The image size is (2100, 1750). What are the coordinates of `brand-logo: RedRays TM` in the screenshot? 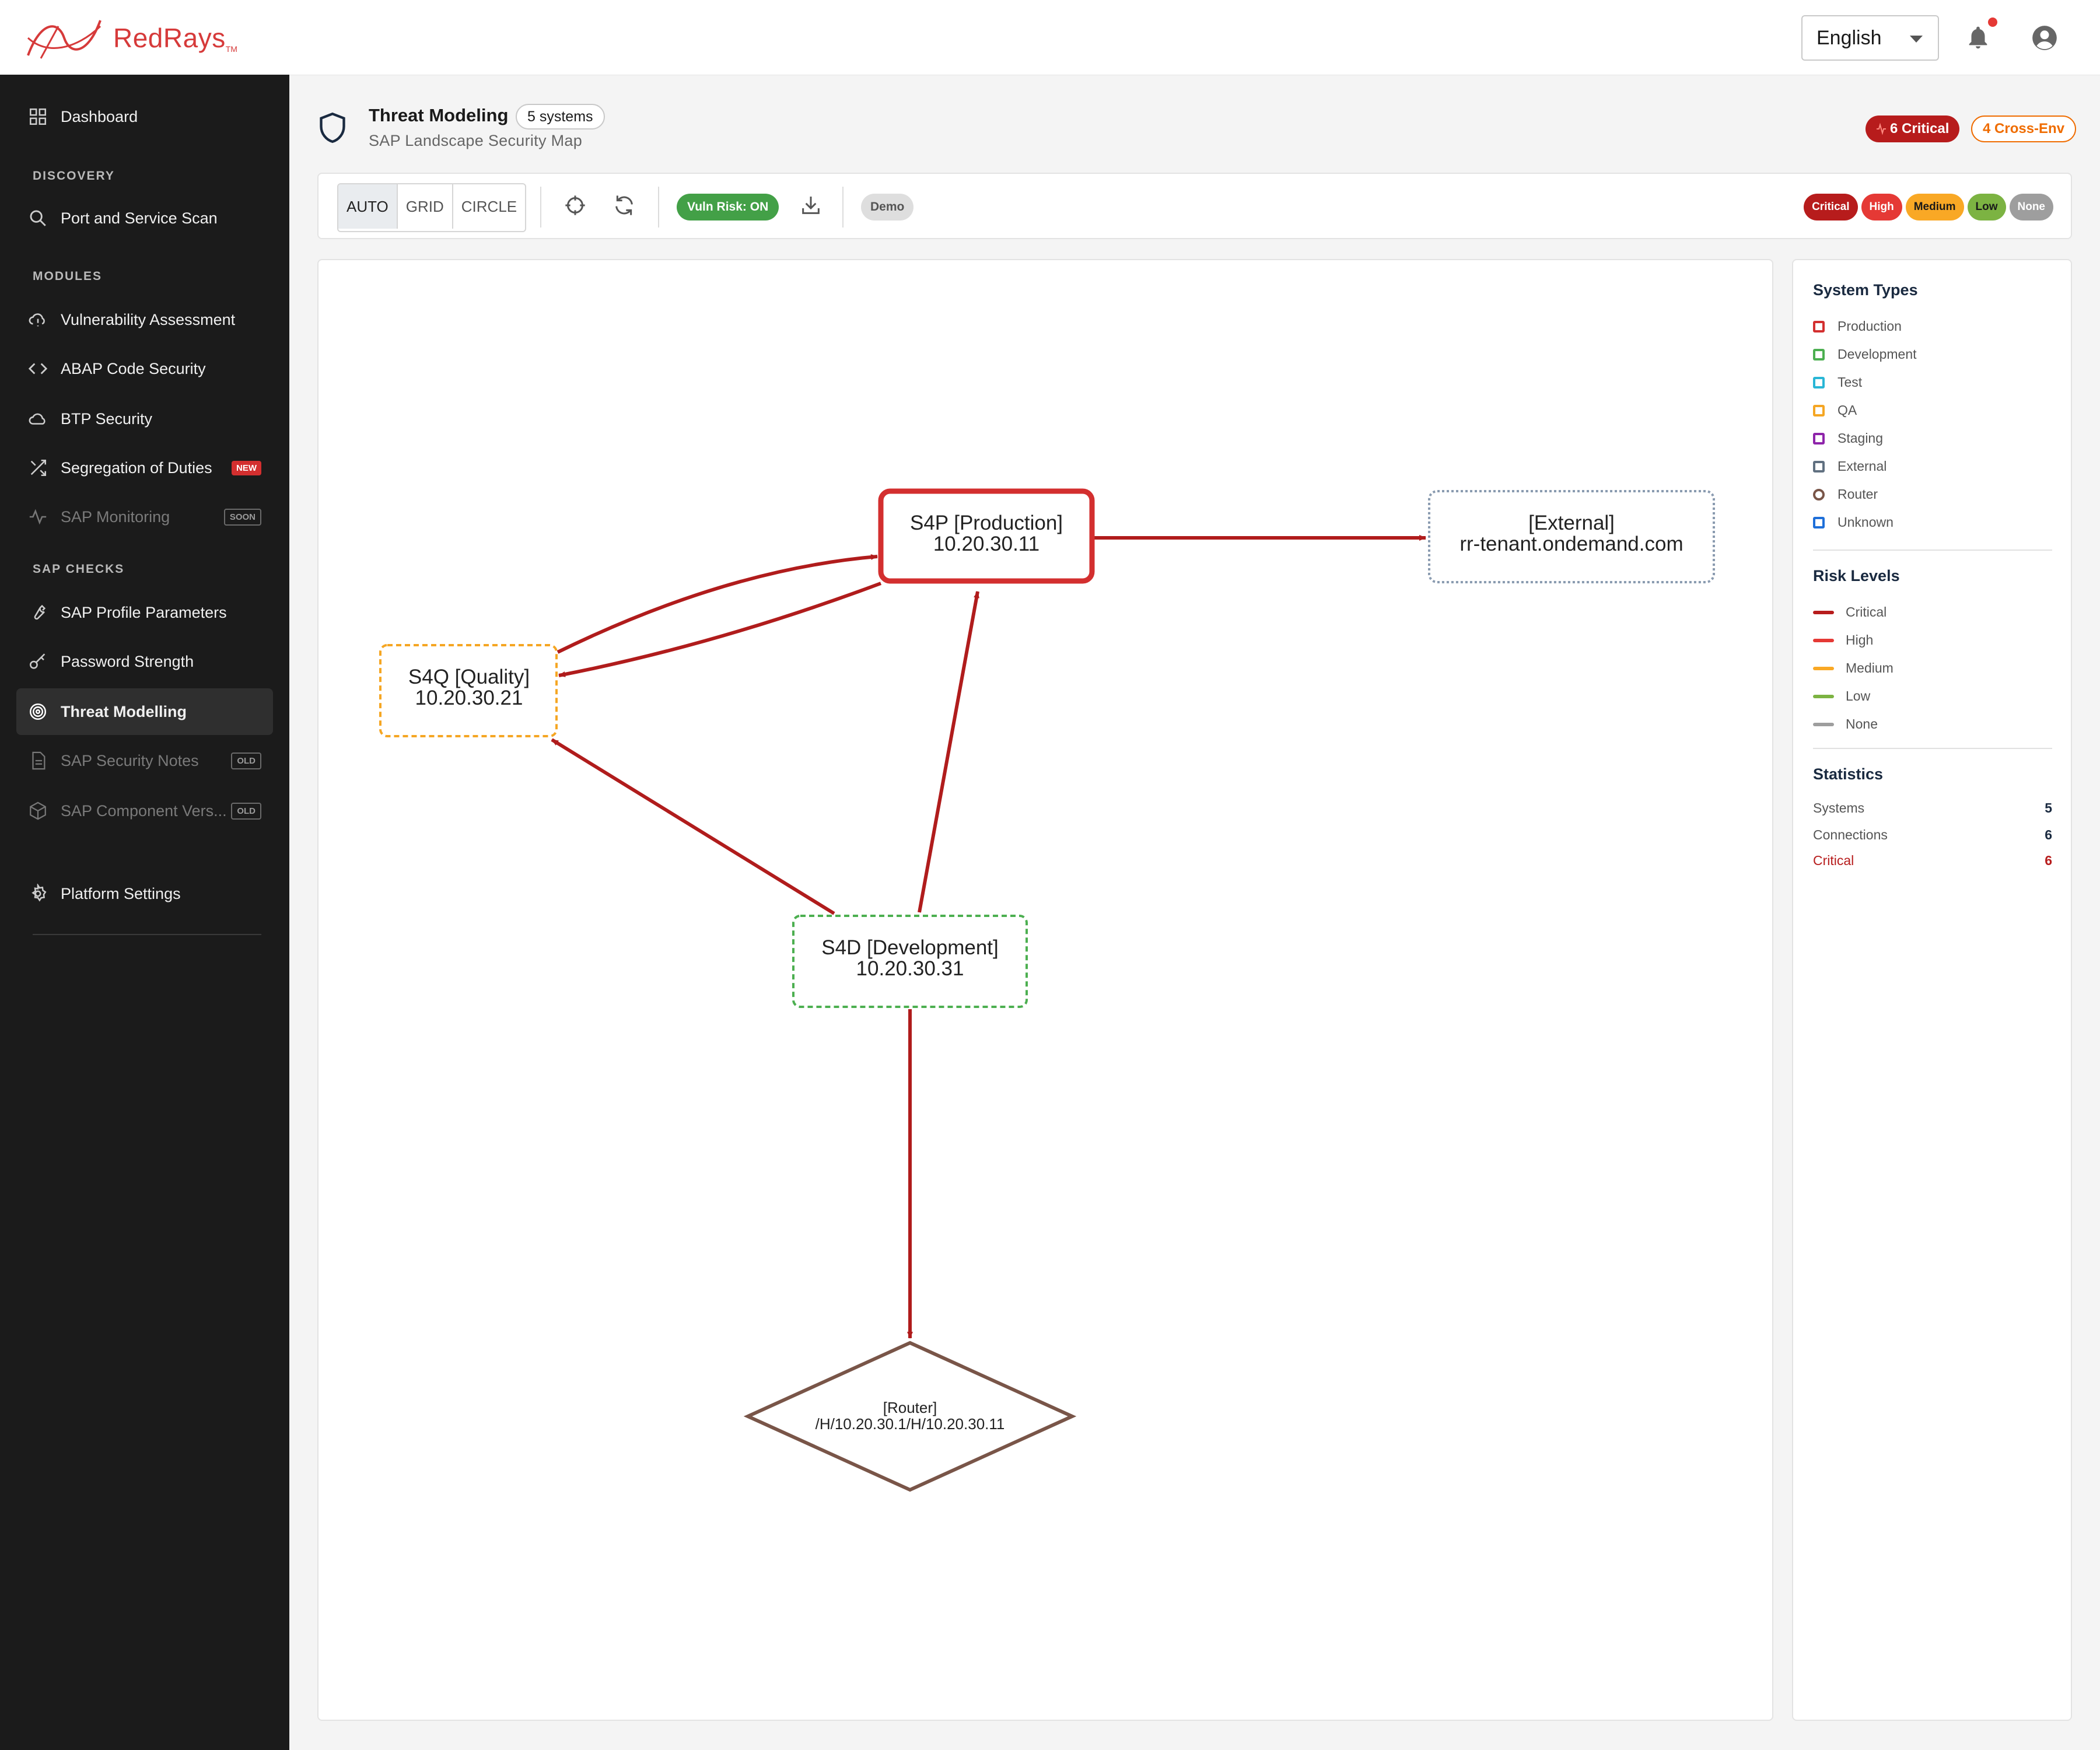 It's located at (130, 38).